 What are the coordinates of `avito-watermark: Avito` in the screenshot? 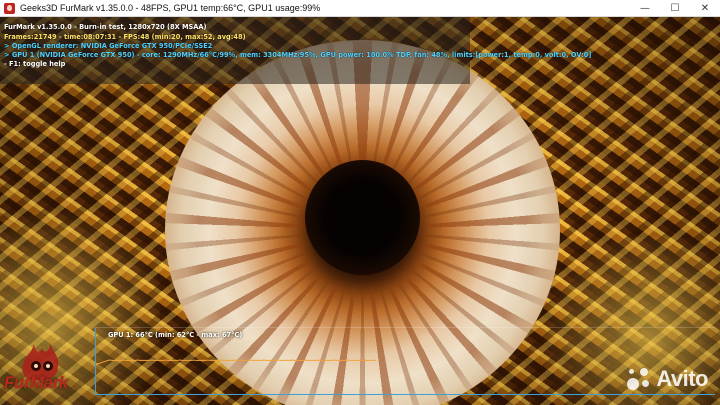 It's located at (666, 379).